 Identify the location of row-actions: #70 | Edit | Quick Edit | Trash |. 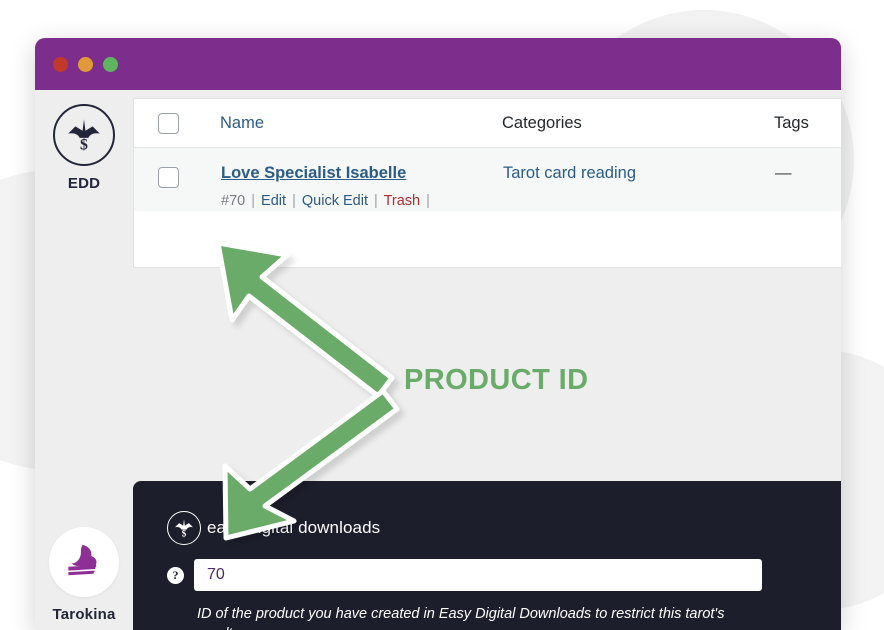
(361, 201).